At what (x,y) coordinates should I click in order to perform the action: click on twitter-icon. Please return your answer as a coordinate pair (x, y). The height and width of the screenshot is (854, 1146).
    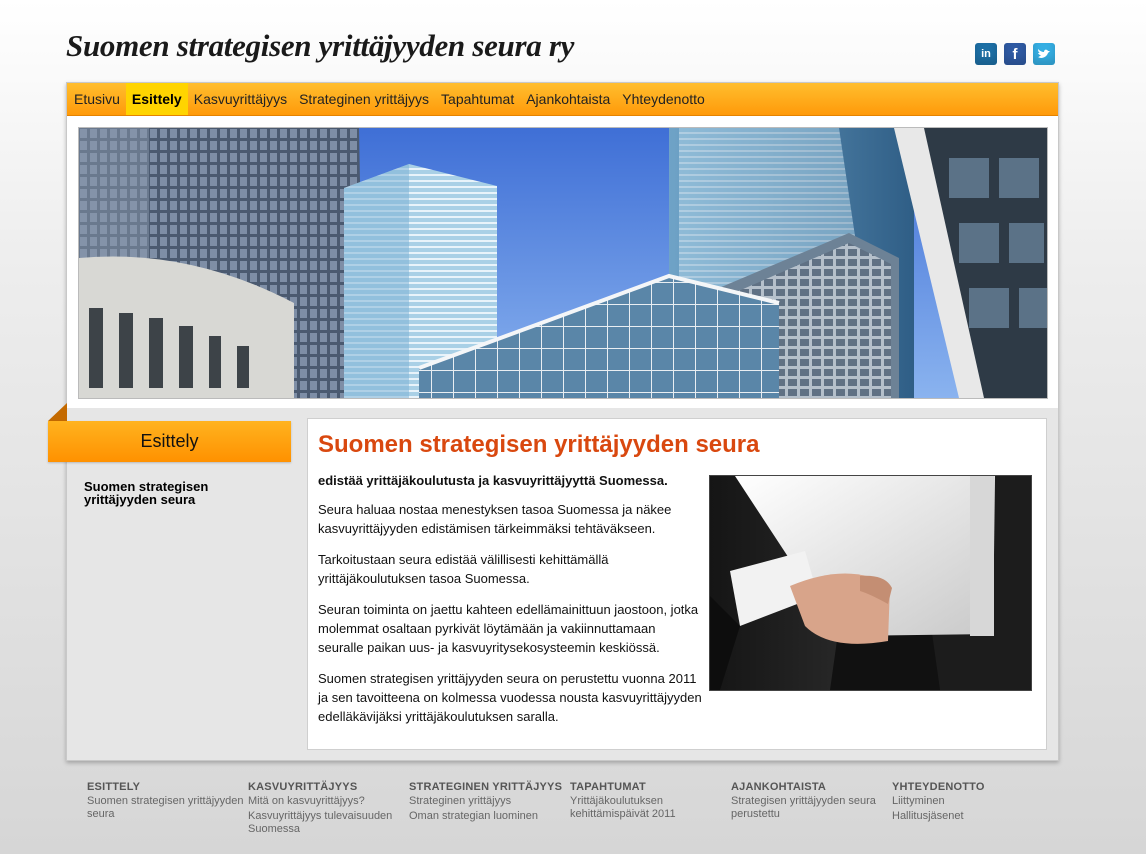
    Looking at the image, I should click on (1044, 54).